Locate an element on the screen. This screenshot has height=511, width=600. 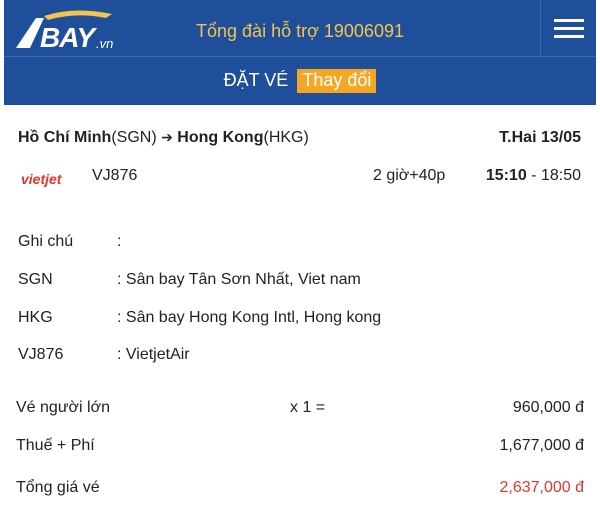
to-code: (HKG) is located at coordinates (286, 137).